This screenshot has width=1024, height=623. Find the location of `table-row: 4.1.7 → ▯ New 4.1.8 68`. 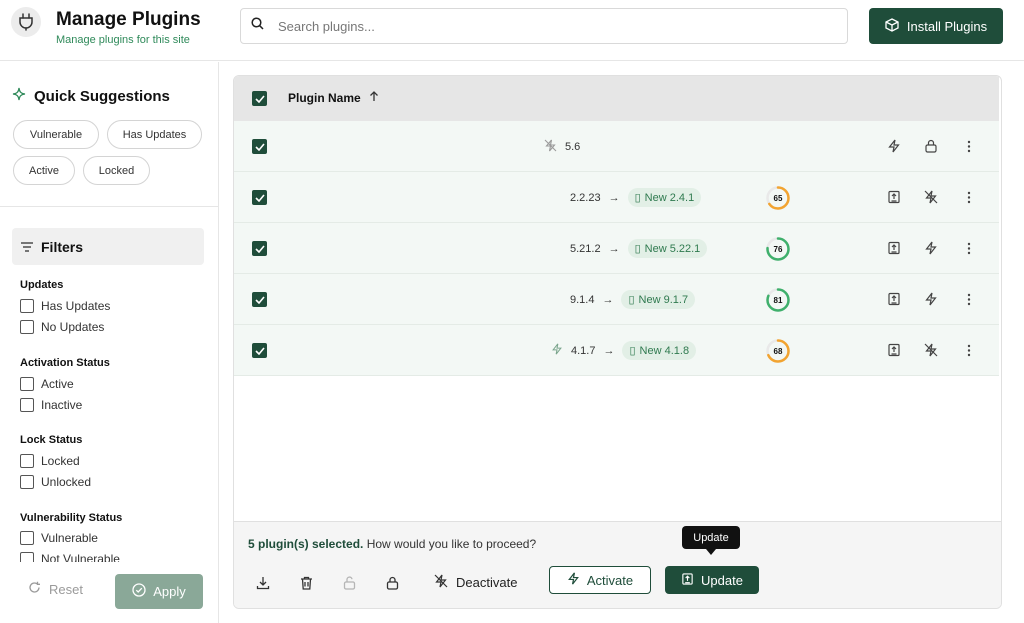

table-row: 4.1.7 → ▯ New 4.1.8 68 is located at coordinates (616, 350).